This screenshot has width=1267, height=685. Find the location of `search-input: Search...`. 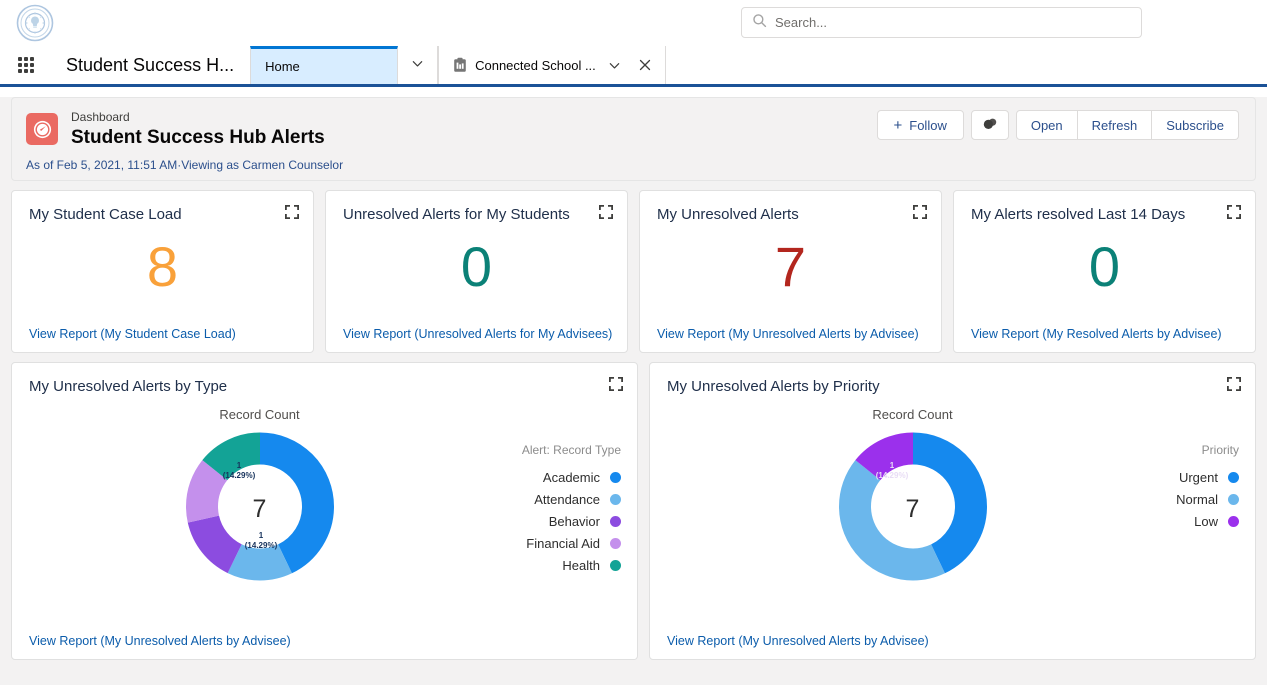

search-input: Search... is located at coordinates (941, 22).